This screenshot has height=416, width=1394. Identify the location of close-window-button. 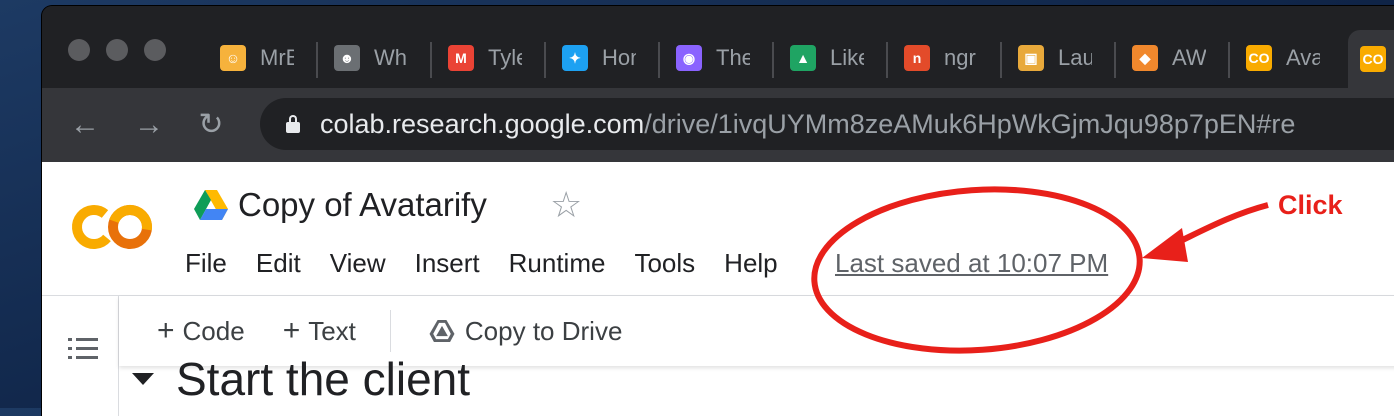
(79, 50).